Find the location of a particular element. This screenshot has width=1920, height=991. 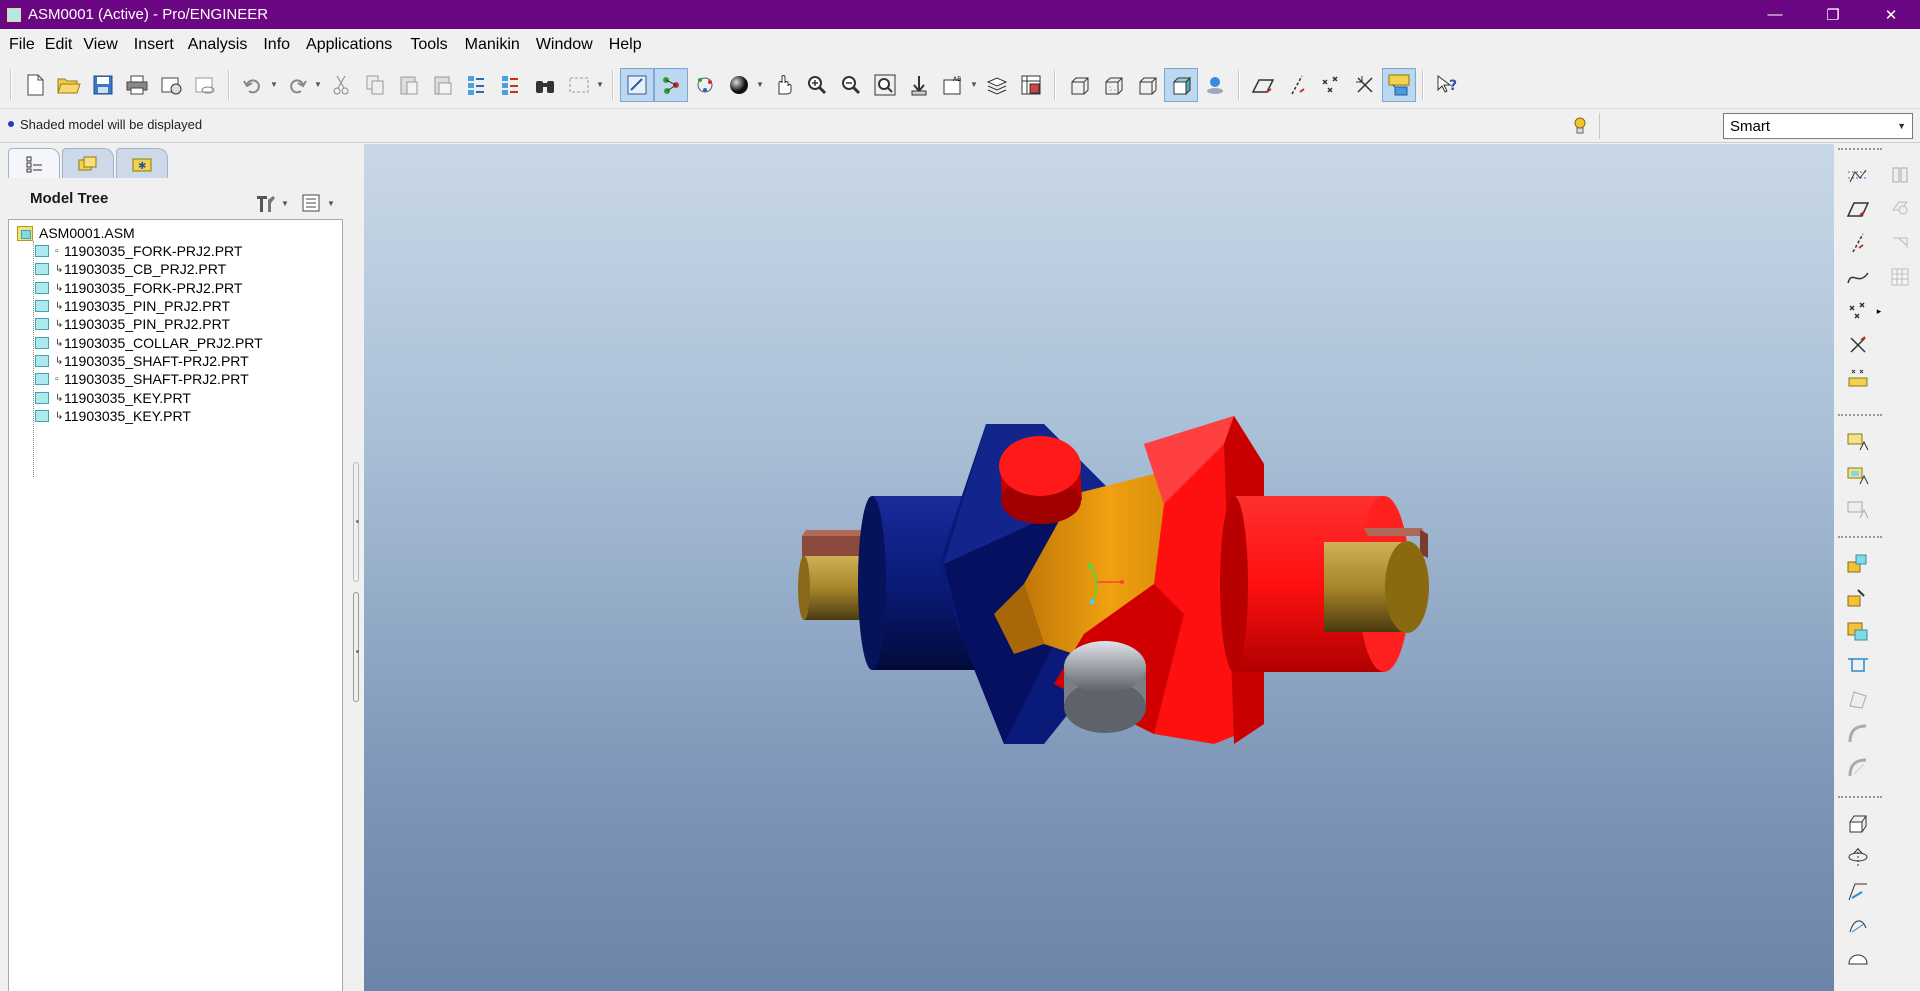

round-tool-icon is located at coordinates (1858, 733).